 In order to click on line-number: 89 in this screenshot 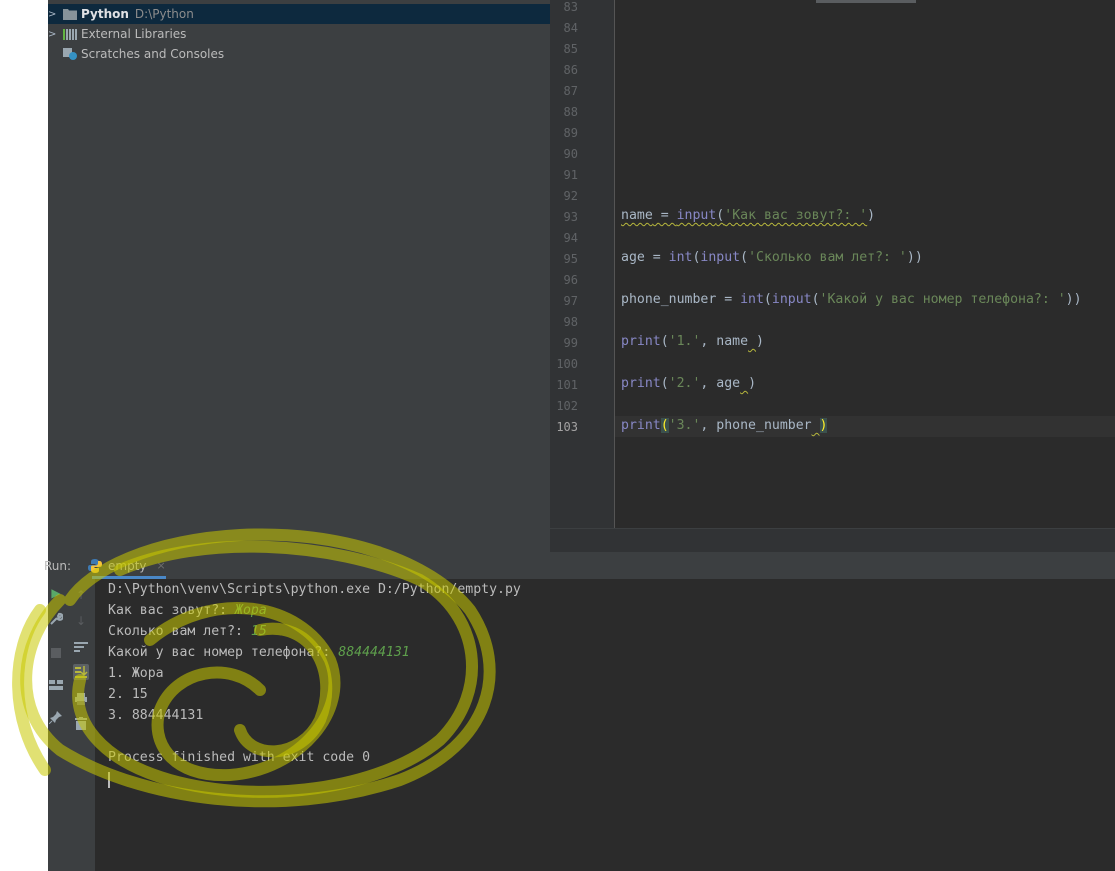, I will do `click(570, 133)`.